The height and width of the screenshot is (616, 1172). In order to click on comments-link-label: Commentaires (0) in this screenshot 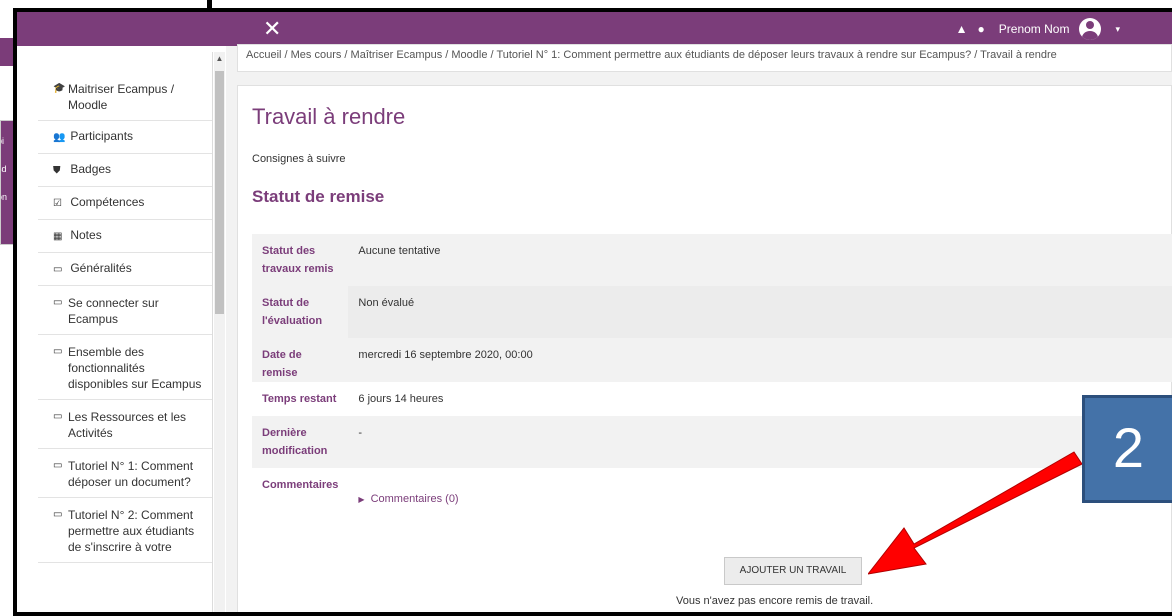, I will do `click(414, 499)`.